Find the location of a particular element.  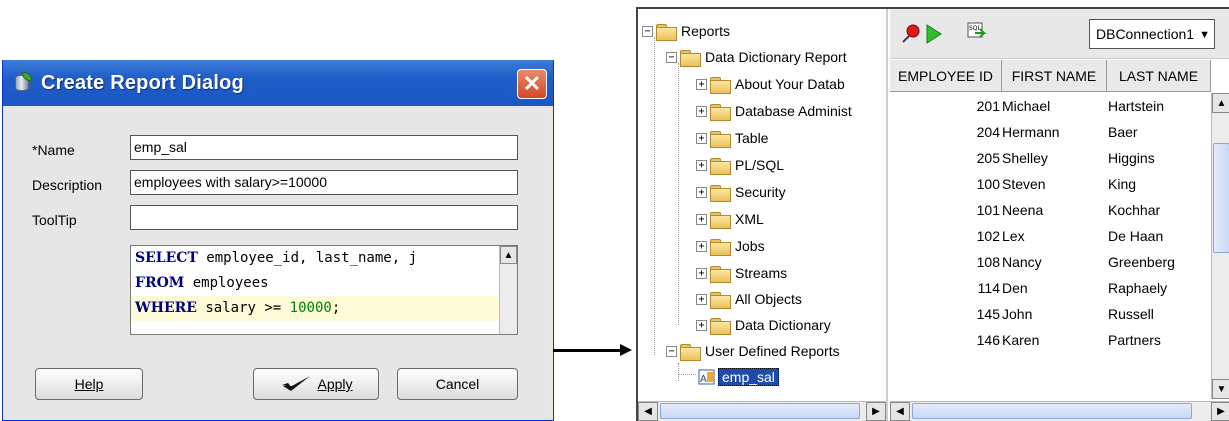

tree-item-data-dictionary-reports: − Data Dictionary Report is located at coordinates (756, 57).